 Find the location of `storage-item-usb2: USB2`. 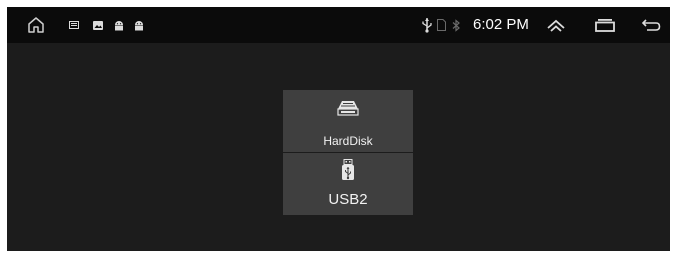

storage-item-usb2: USB2 is located at coordinates (348, 184).